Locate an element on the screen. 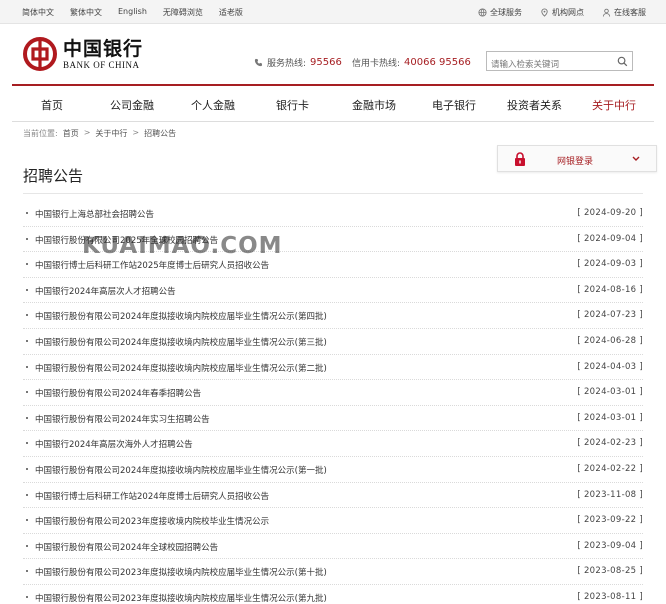  announcement-title: 中国银行博士后科研工作站2025年度博士后研究人员招收公告 is located at coordinates (152, 265).